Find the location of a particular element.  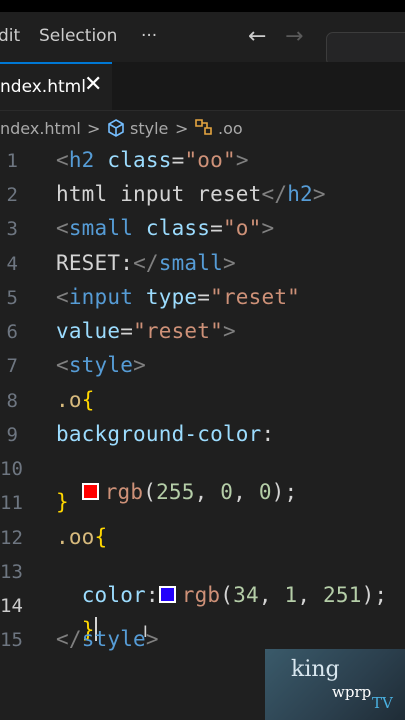

command-center-search is located at coordinates (365, 49).